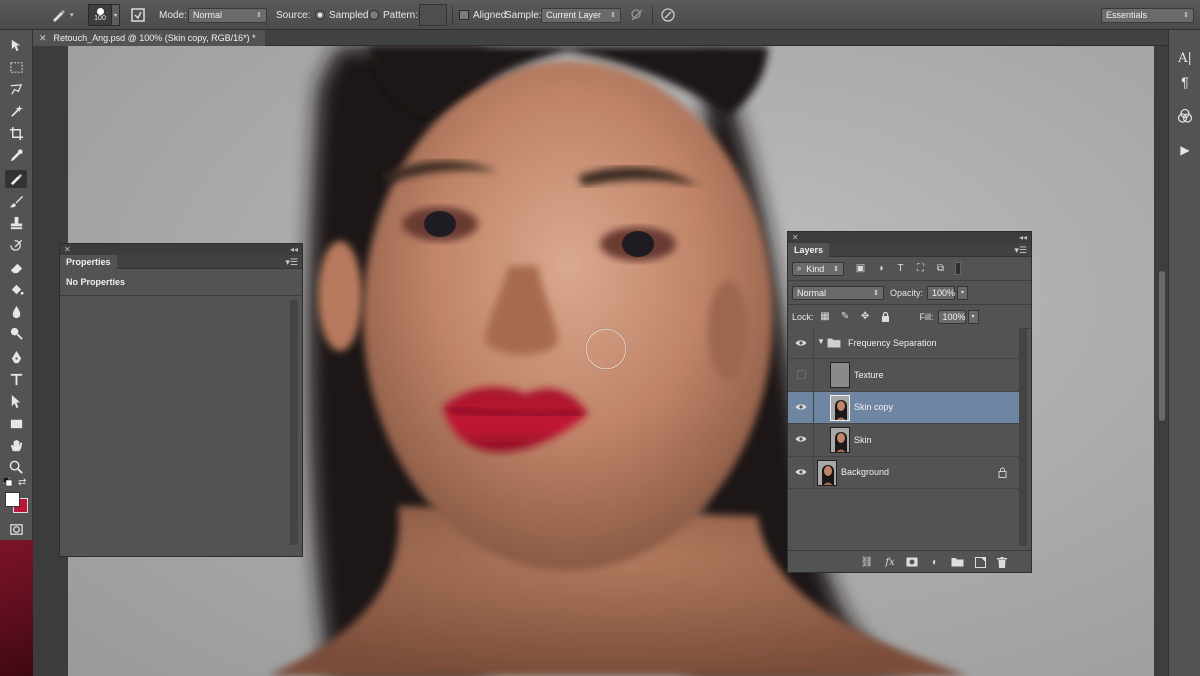 The image size is (1200, 676). Describe the element at coordinates (16, 89) in the screenshot. I see `lasso-tool-icon` at that location.